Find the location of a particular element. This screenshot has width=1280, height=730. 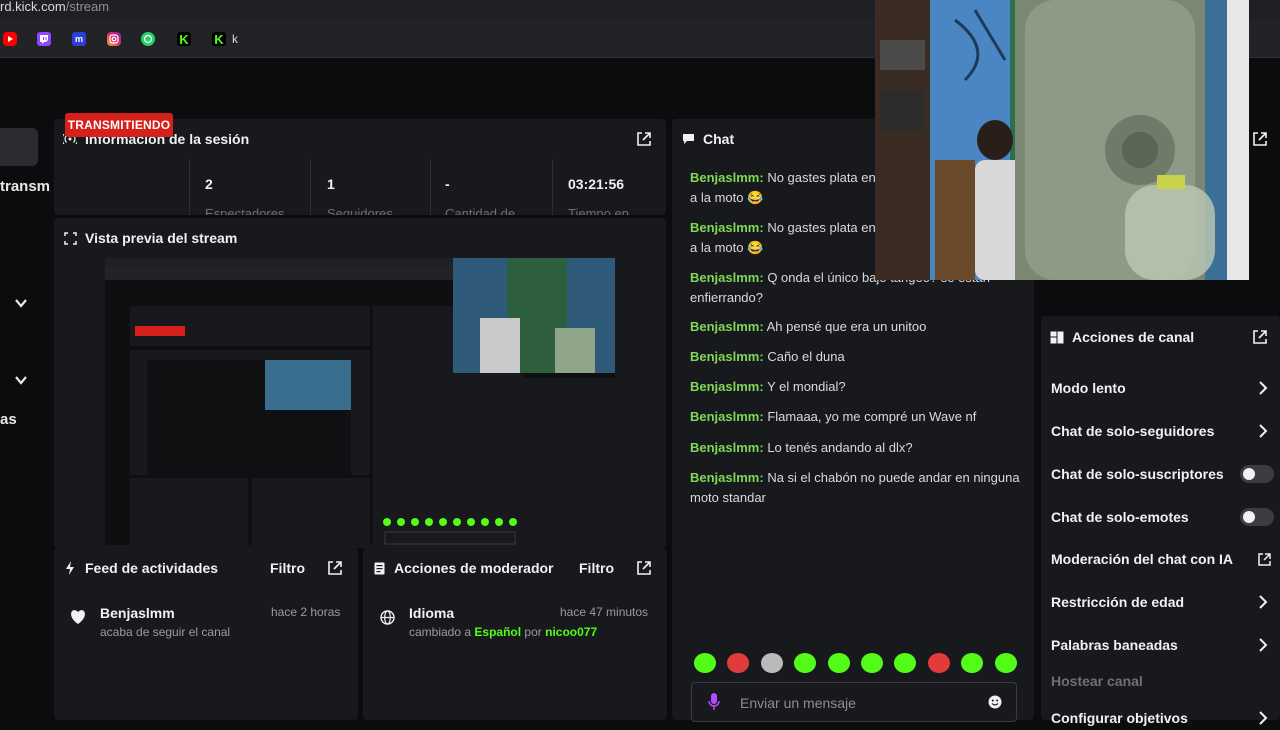

webcam-video is located at coordinates (1062, 140).